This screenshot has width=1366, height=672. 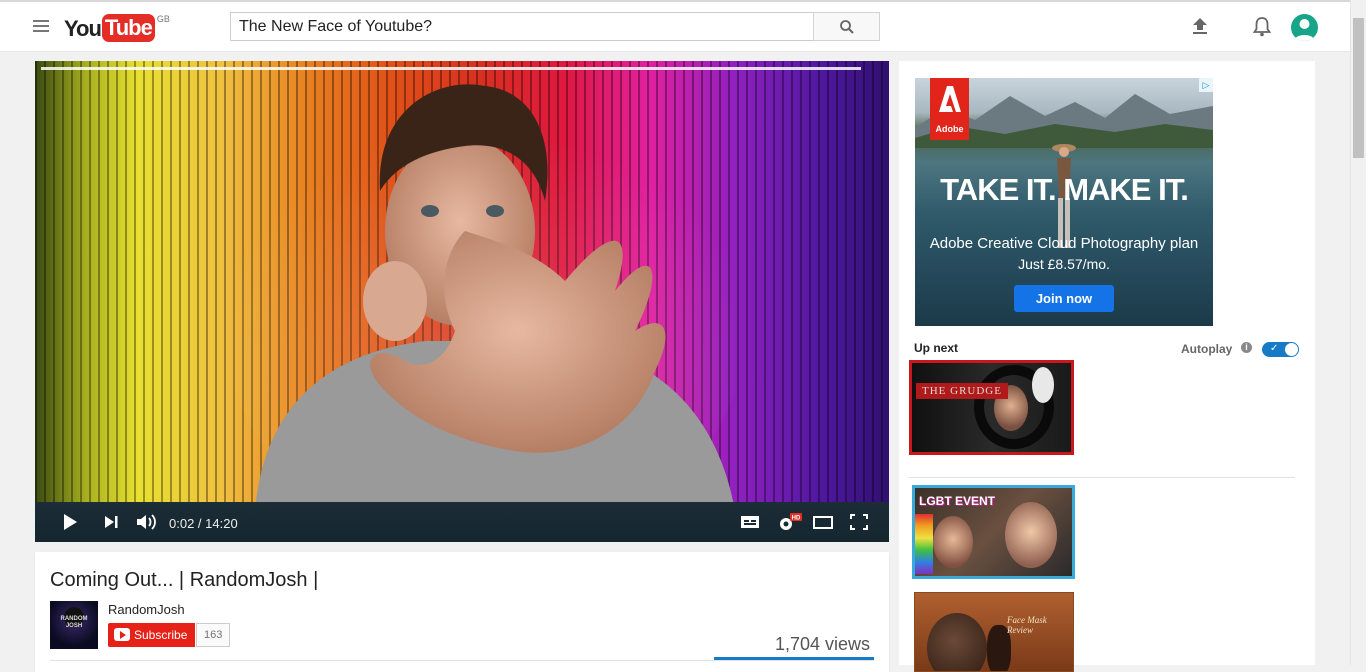 I want to click on ad-price: Just £8.57/mo., so click(x=1064, y=264).